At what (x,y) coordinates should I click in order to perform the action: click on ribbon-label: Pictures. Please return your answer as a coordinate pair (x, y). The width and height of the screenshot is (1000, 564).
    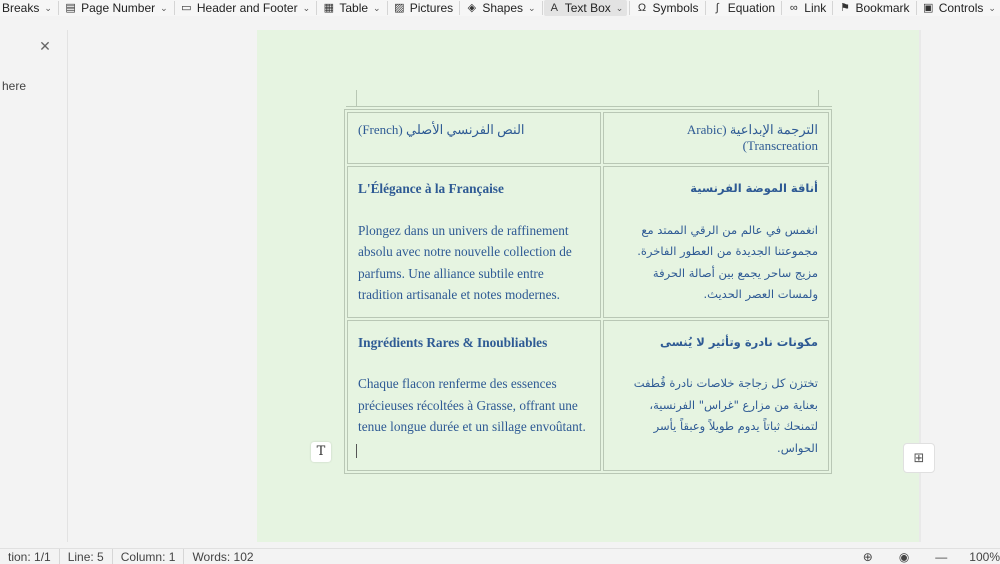
    Looking at the image, I should click on (431, 8).